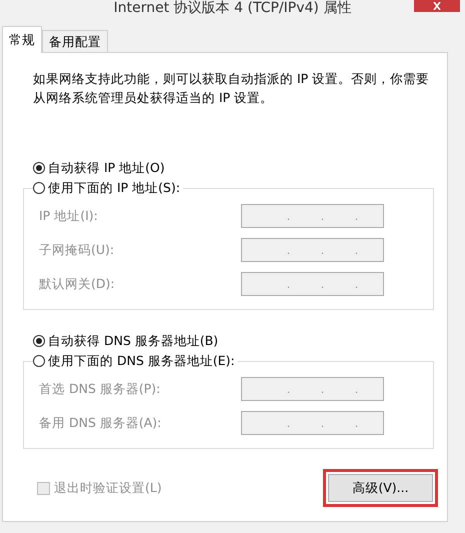 This screenshot has height=533, width=465. Describe the element at coordinates (231, 88) in the screenshot. I see `description-text: 如果网络支持此功能，则可以获取自动指派的 IP 设置。否则，你需要从网络系统管理员处获得适当的 IP 设置。` at that location.